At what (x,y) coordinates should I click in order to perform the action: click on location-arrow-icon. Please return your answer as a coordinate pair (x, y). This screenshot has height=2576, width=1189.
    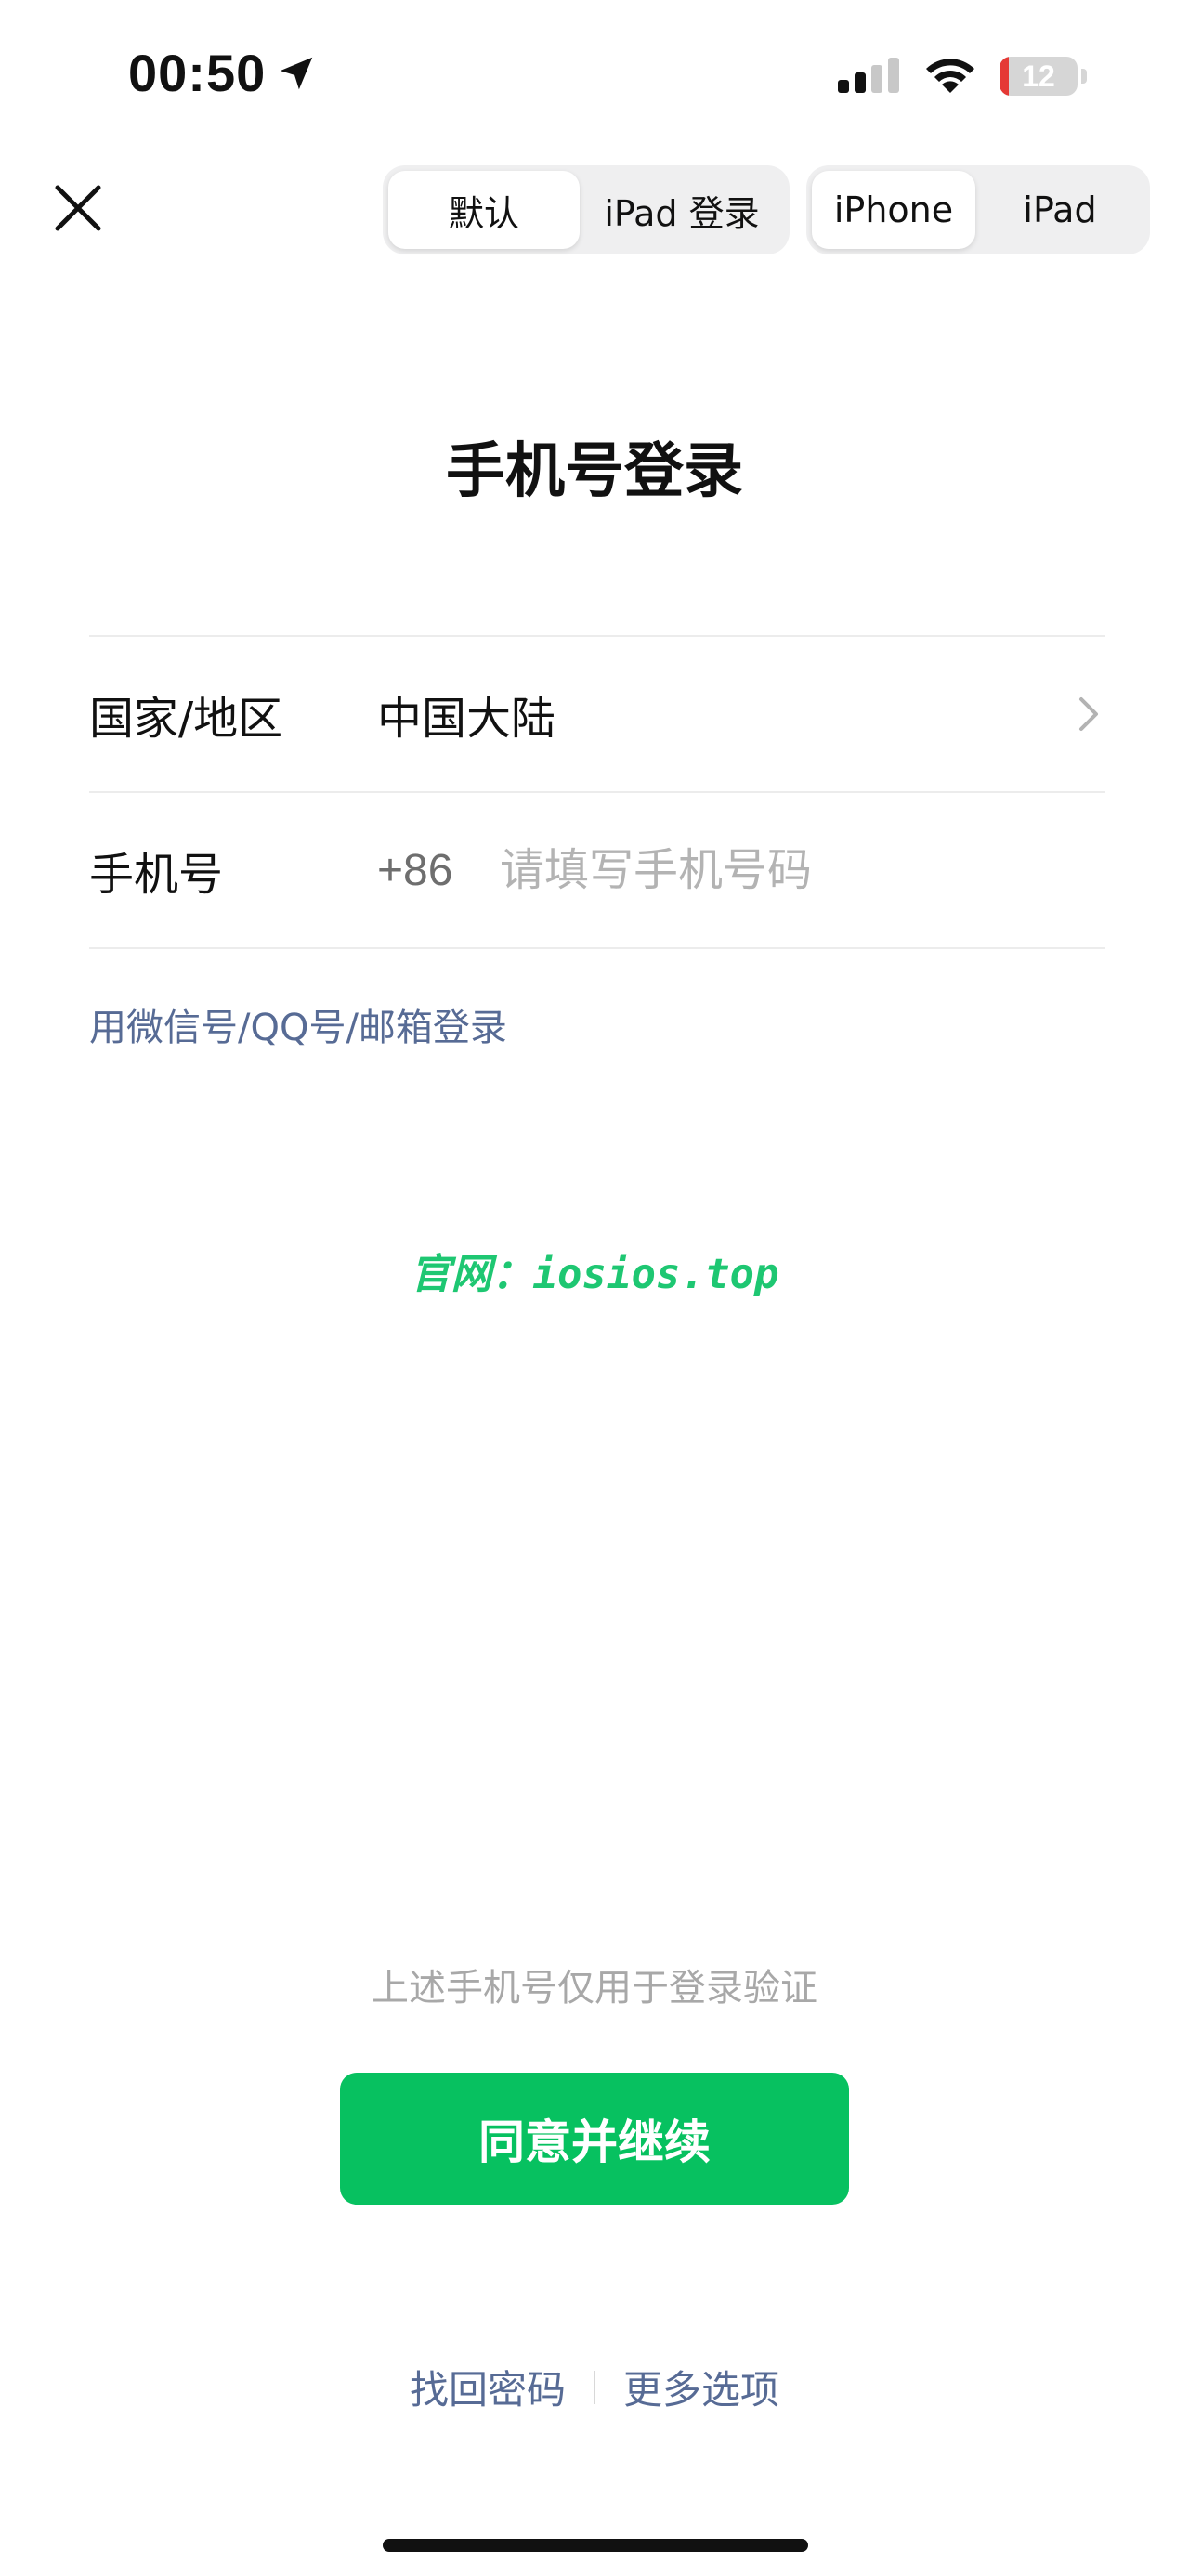
    Looking at the image, I should click on (296, 73).